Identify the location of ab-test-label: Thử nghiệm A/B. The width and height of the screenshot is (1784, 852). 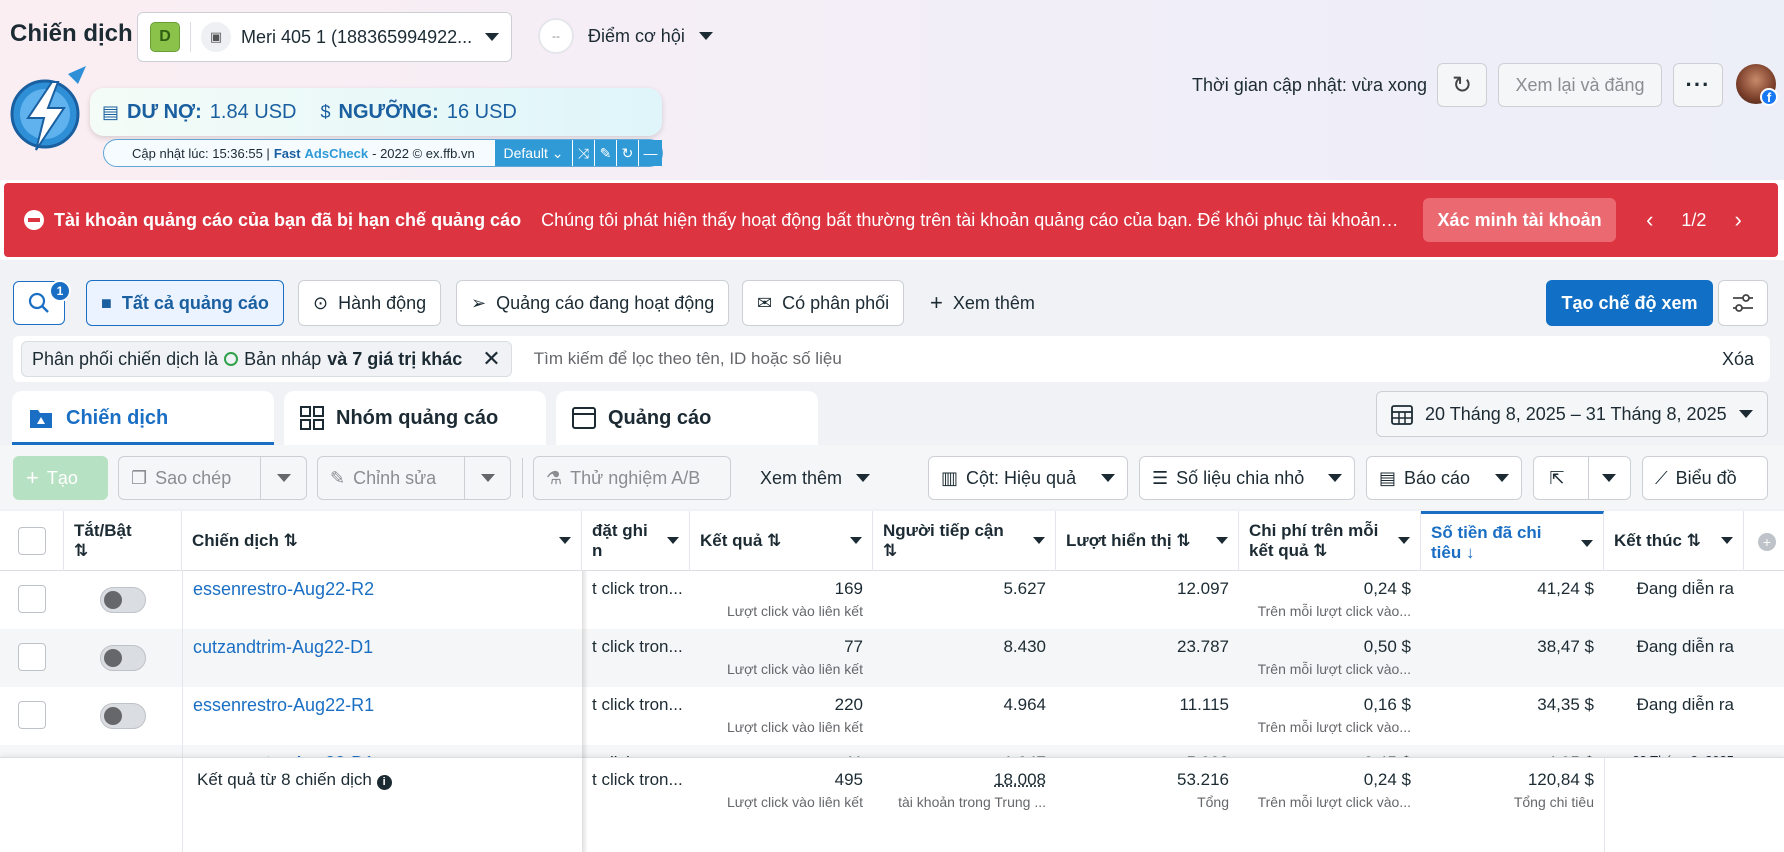
(635, 478).